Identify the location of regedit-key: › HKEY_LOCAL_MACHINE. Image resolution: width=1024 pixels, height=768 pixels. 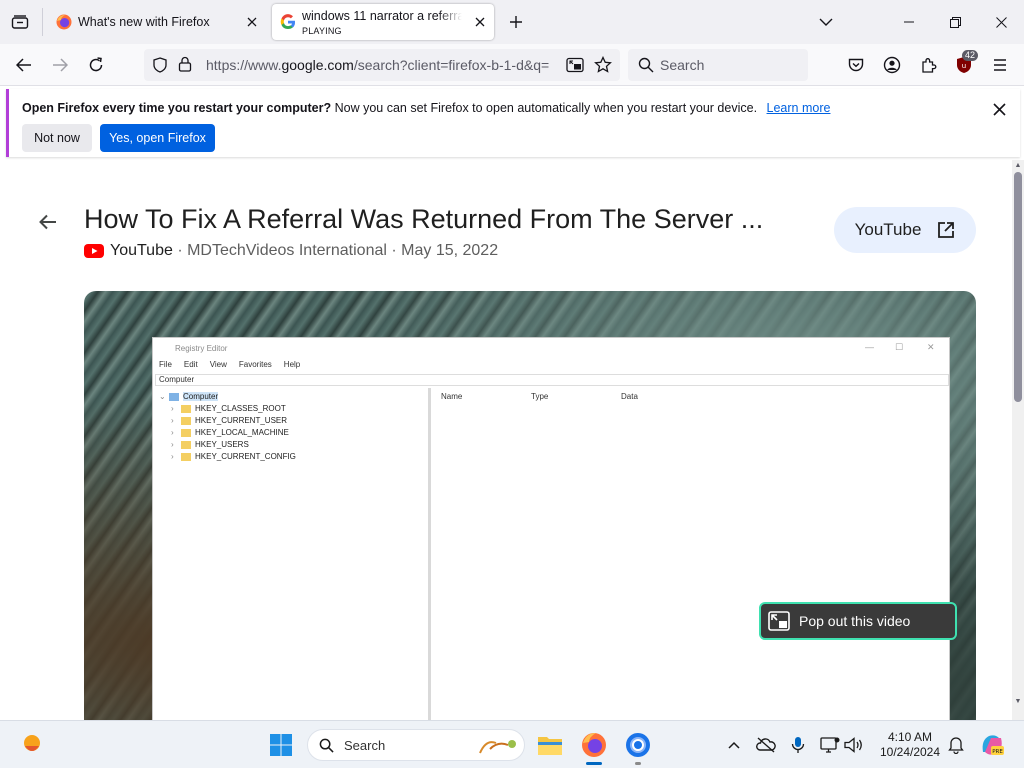
(230, 432).